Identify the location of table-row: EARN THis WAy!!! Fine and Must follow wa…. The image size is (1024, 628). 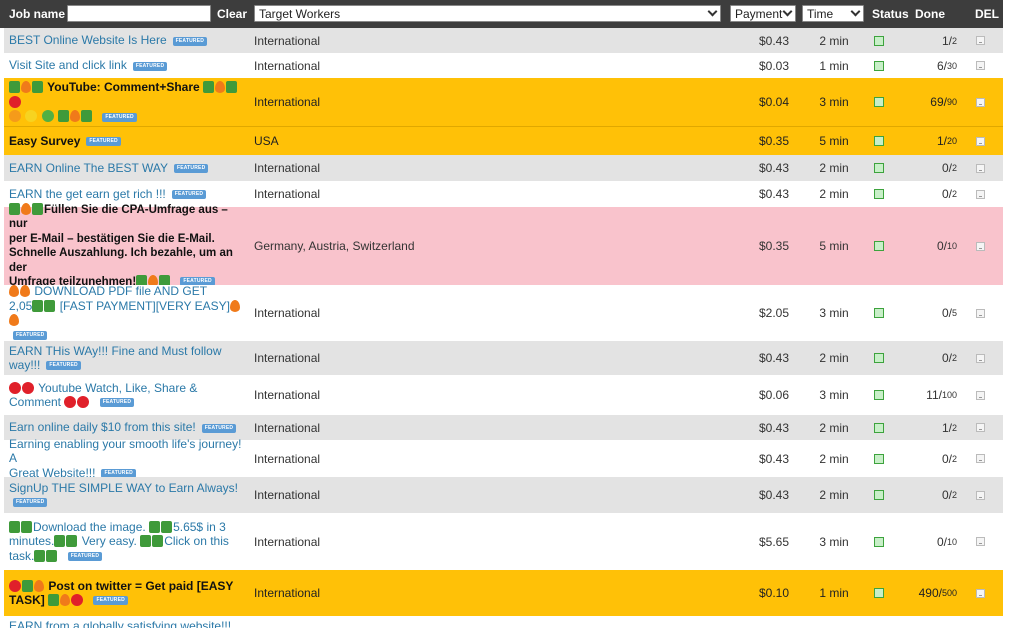
(503, 358).